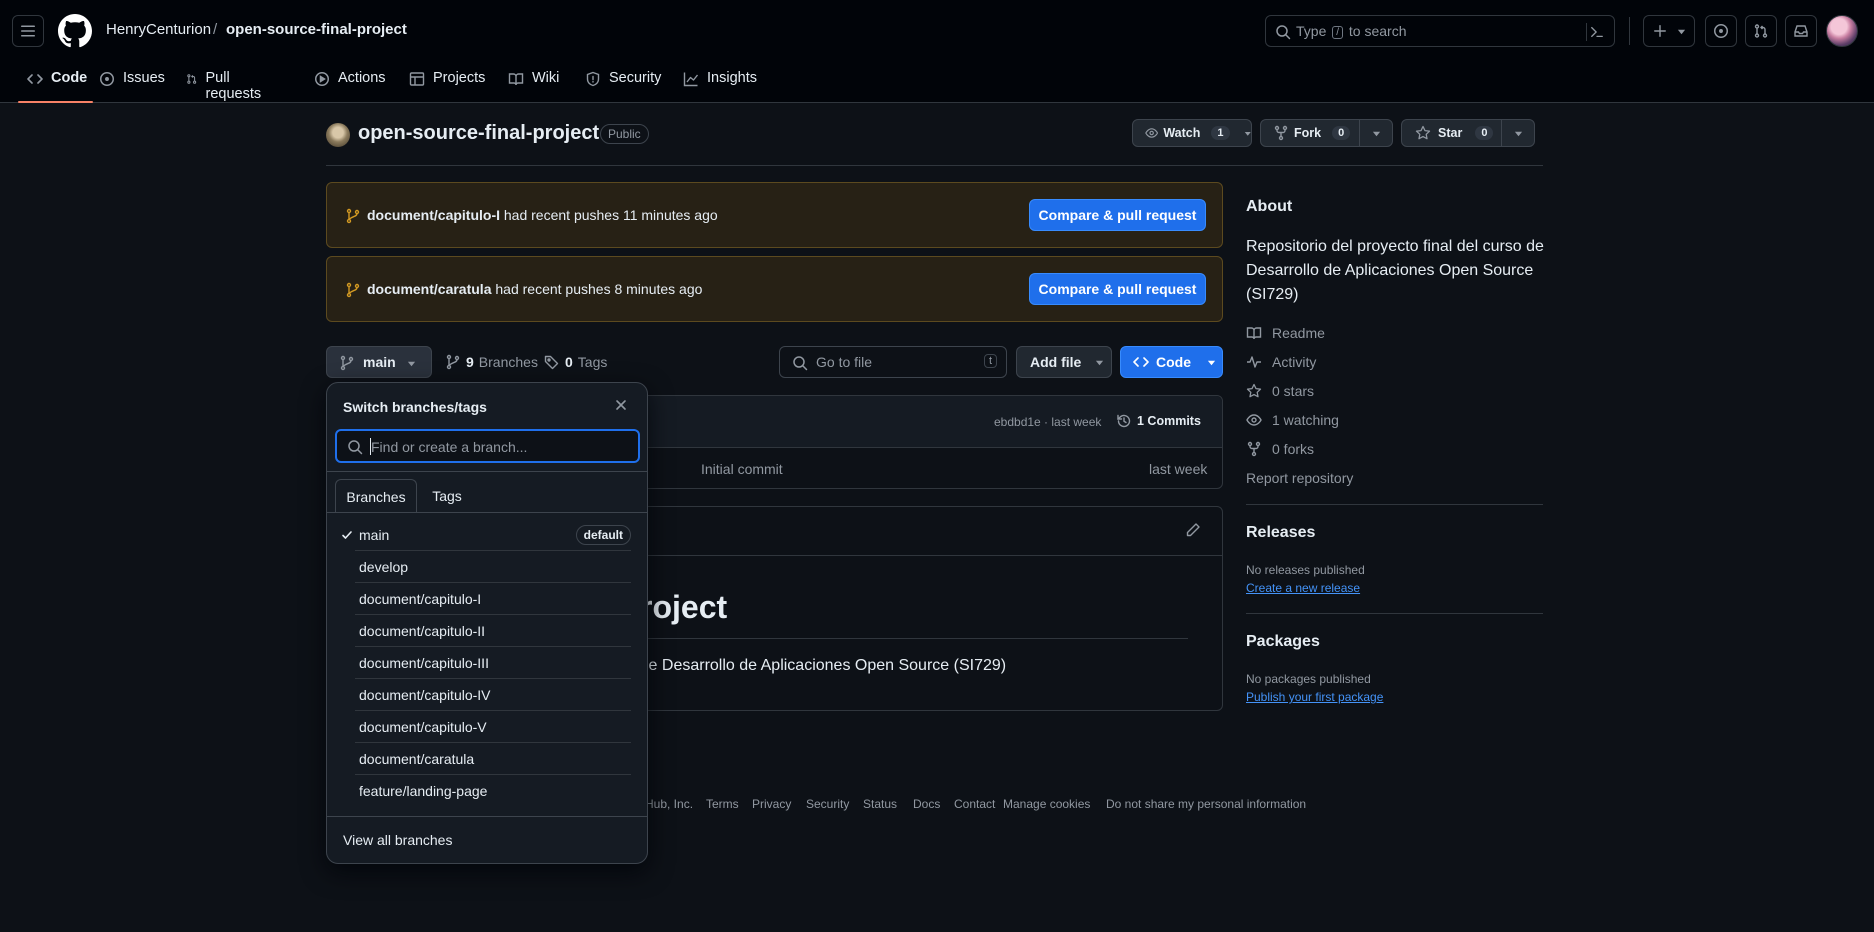 This screenshot has width=1874, height=932. Describe the element at coordinates (1193, 530) in the screenshot. I see `edit-readme-icon` at that location.